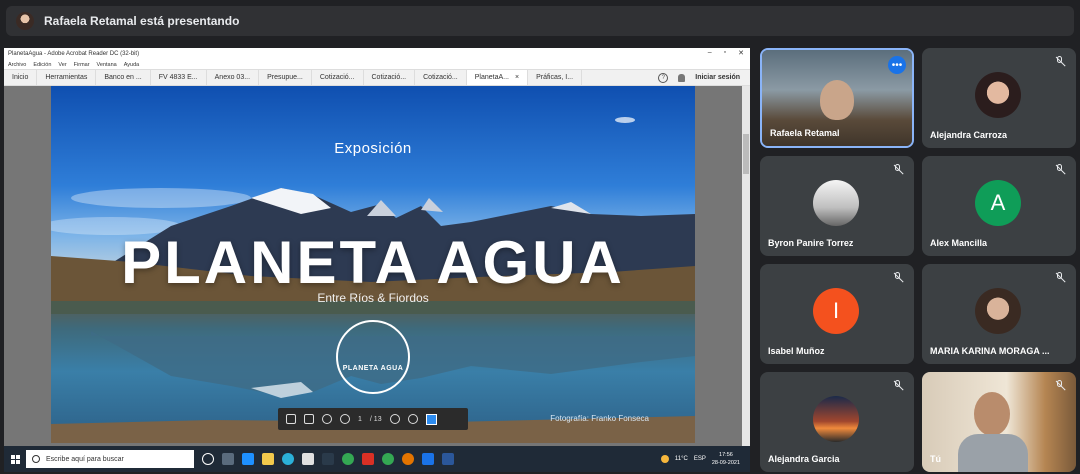 Image resolution: width=1080 pixels, height=474 pixels. I want to click on participant-tile-pinned: ••• Rafaela Retamal, so click(837, 98).